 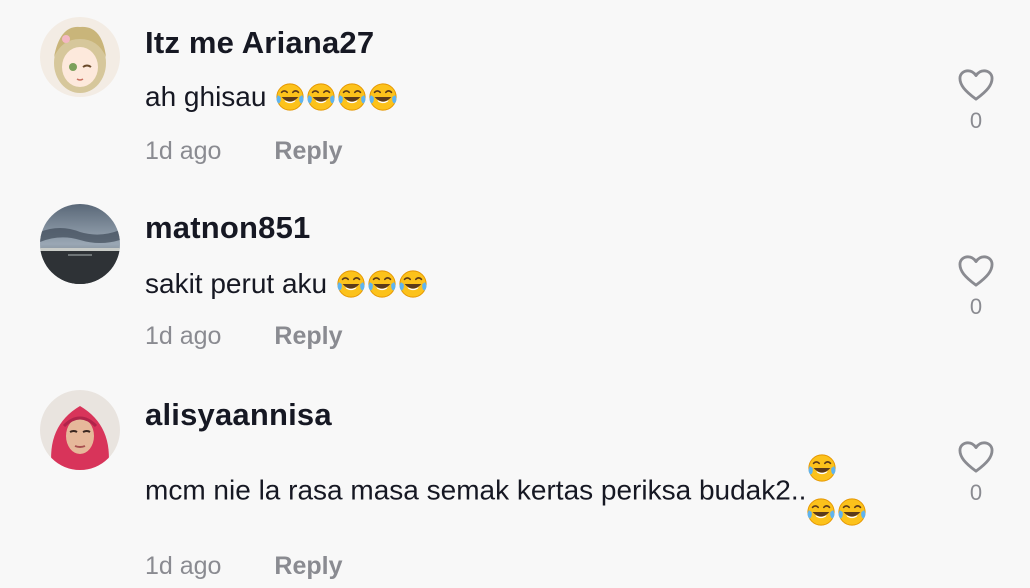 I want to click on comment-text: ah ghisau, so click(x=535, y=98).